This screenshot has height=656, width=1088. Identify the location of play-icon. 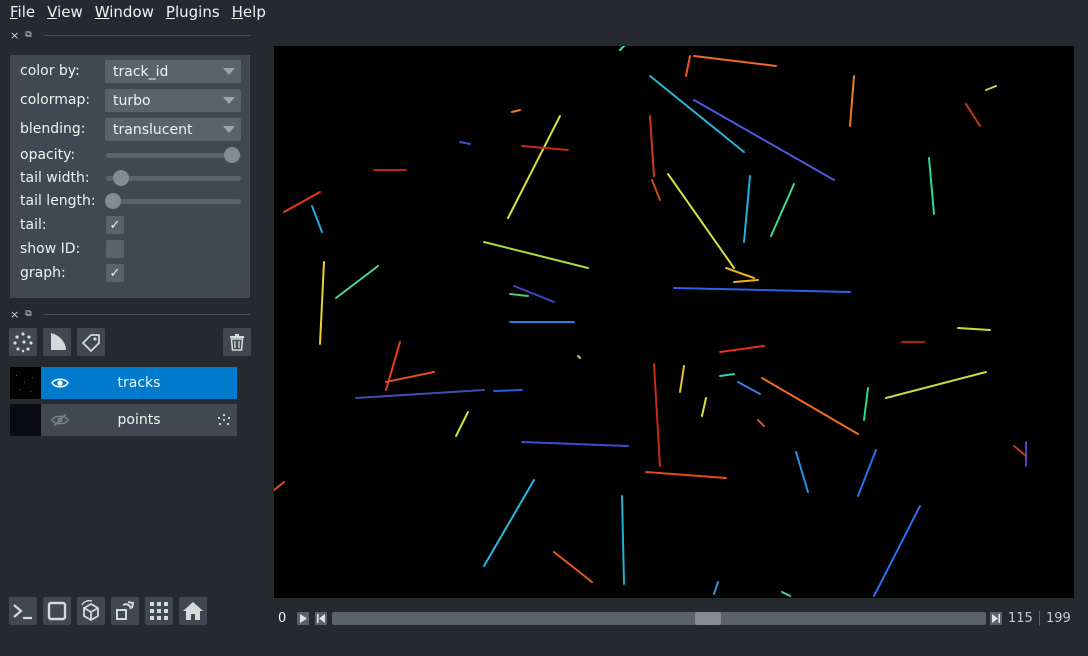
(303, 618).